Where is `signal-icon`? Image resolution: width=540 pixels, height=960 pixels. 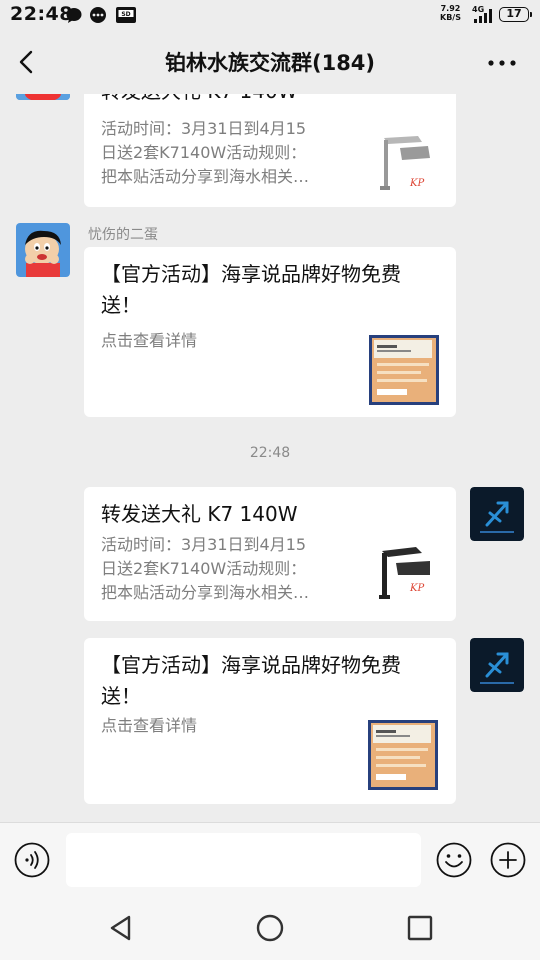
signal-icon is located at coordinates (483, 16).